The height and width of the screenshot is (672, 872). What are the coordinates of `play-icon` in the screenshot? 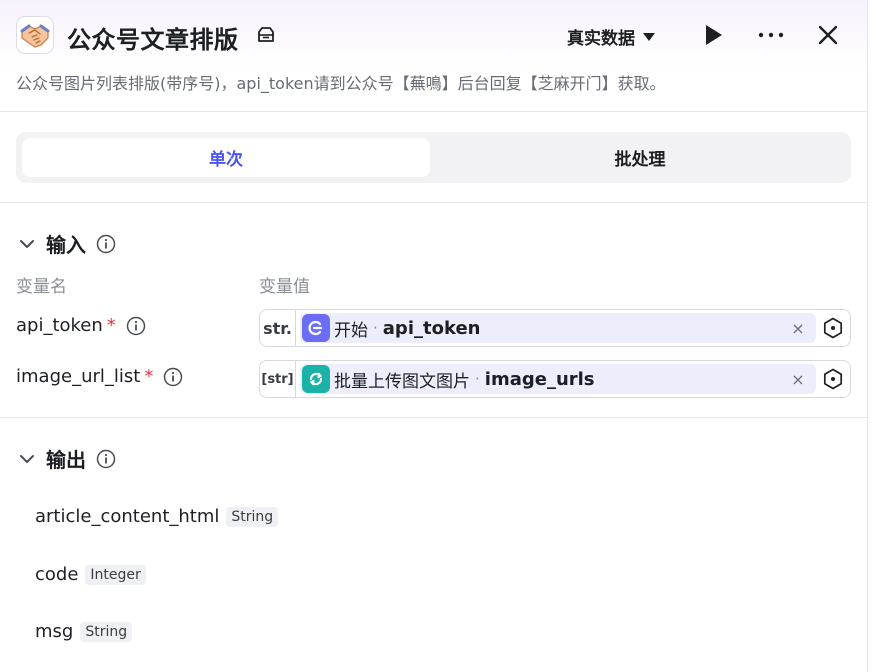 It's located at (714, 35).